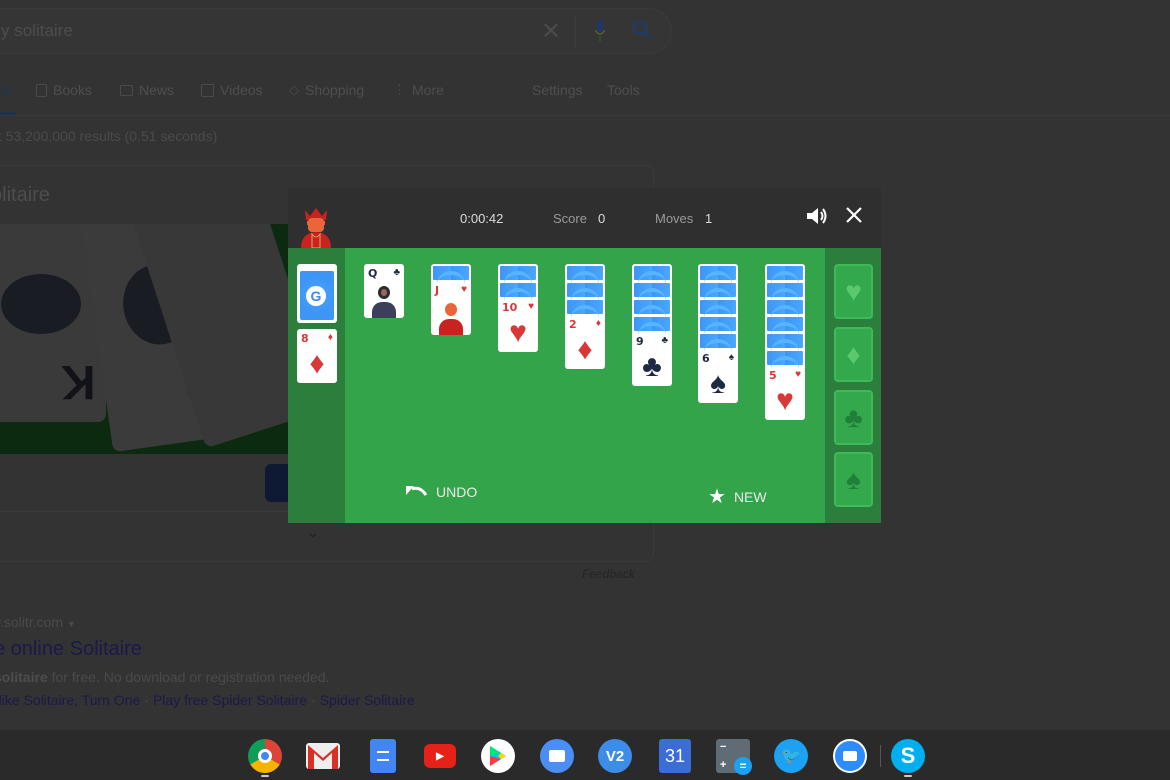  Describe the element at coordinates (147, 90) in the screenshot. I see `tab-news: News` at that location.